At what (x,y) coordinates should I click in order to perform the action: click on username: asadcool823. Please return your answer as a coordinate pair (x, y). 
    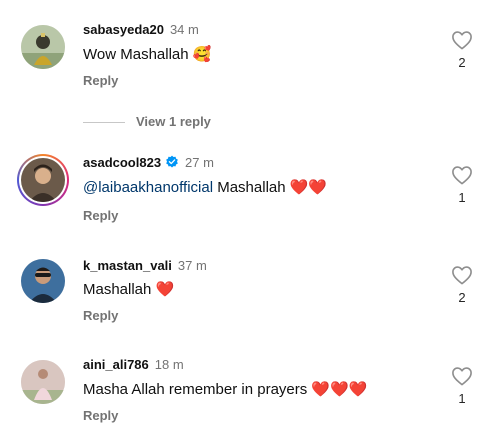
    Looking at the image, I should click on (122, 162).